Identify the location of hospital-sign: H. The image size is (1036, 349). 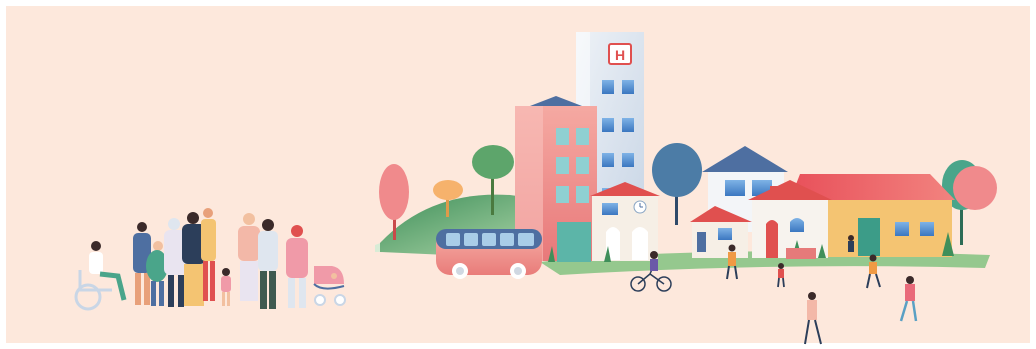
(620, 55).